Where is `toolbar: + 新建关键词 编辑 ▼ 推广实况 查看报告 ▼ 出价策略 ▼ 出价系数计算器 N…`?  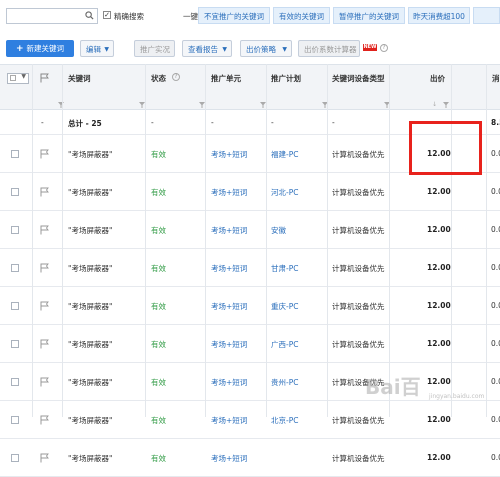
toolbar: + 新建关键词 编辑 ▼ 推广实况 查看报告 ▼ 出价策略 ▼ 出价系数计算器 N… is located at coordinates (250, 48).